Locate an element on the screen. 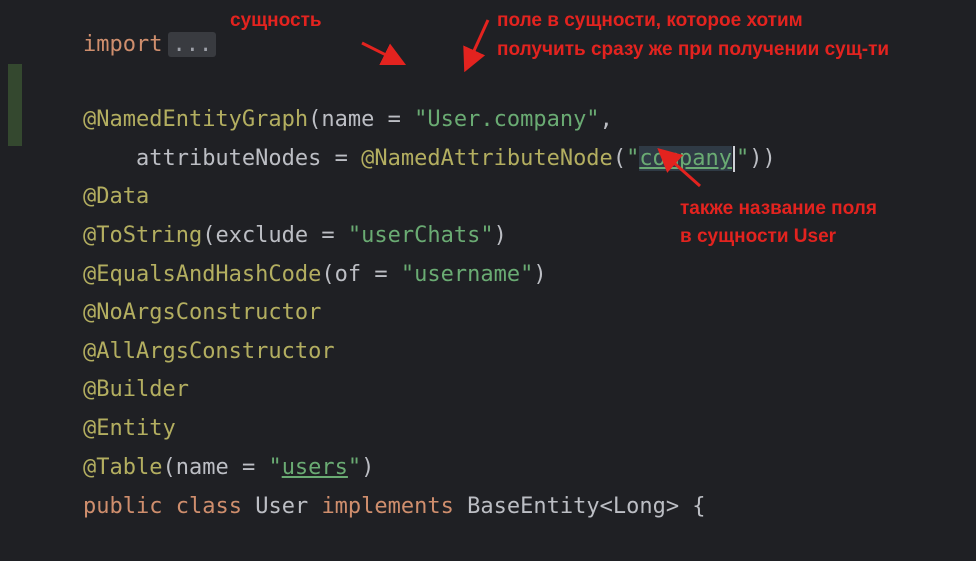 The image size is (976, 561). annotation-arrows is located at coordinates (531, 103).